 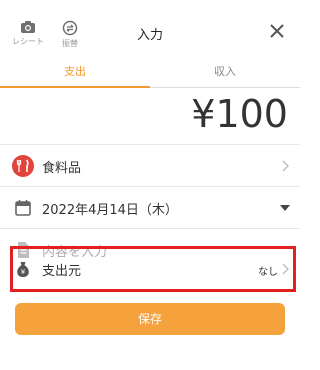 I want to click on category-label: 食料品, so click(x=62, y=168).